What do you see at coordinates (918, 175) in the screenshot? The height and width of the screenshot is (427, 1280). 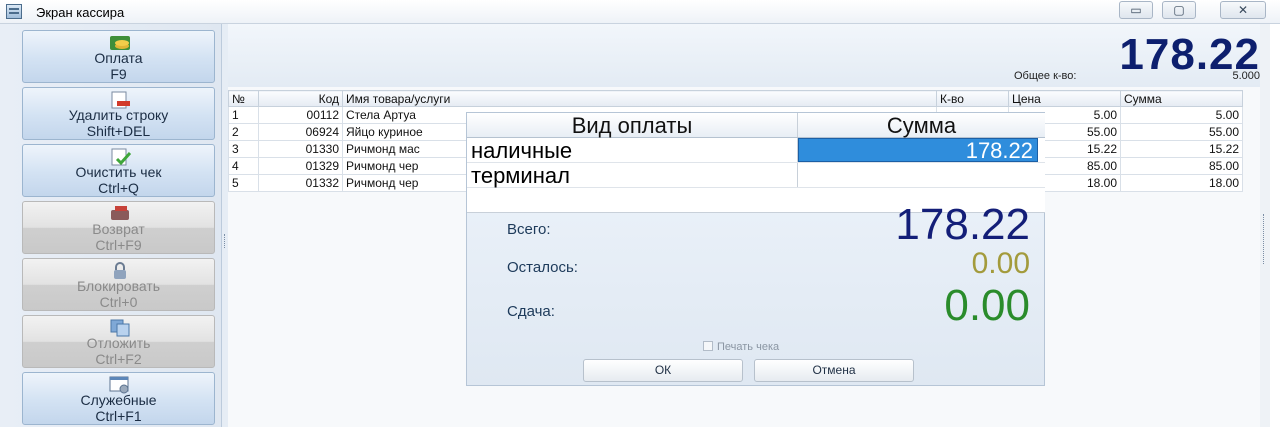 I see `payment-amount-cell` at bounding box center [918, 175].